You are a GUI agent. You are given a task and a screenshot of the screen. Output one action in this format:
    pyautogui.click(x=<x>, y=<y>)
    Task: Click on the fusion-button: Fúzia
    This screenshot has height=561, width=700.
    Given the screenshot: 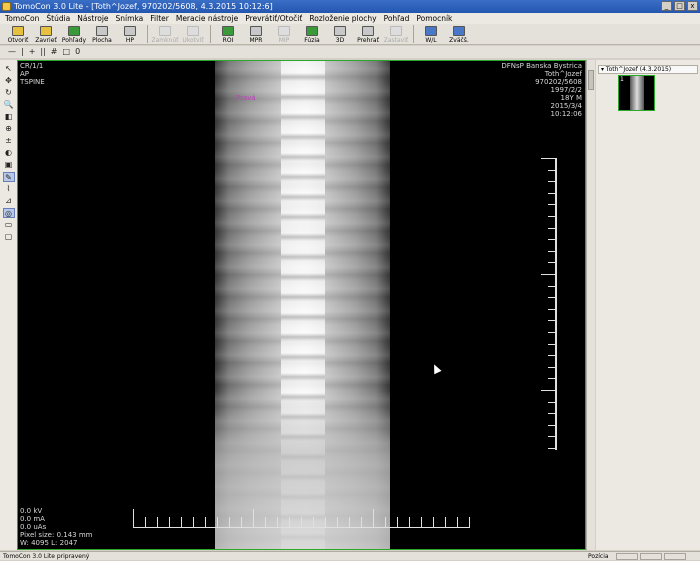 What is the action you would take?
    pyautogui.click(x=312, y=34)
    